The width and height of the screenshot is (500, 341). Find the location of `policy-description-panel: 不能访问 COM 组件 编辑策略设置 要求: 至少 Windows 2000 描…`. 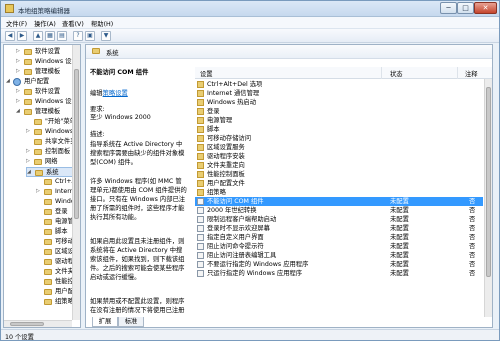

policy-description-panel: 不能访问 COM 组件 编辑策略设置 要求: 至少 Windows 2000 描… is located at coordinates (139, 191).